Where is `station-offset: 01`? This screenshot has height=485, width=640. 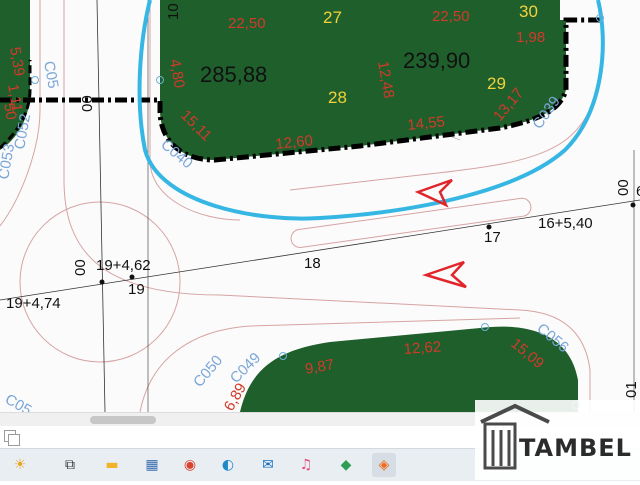 station-offset: 01 is located at coordinates (631, 389).